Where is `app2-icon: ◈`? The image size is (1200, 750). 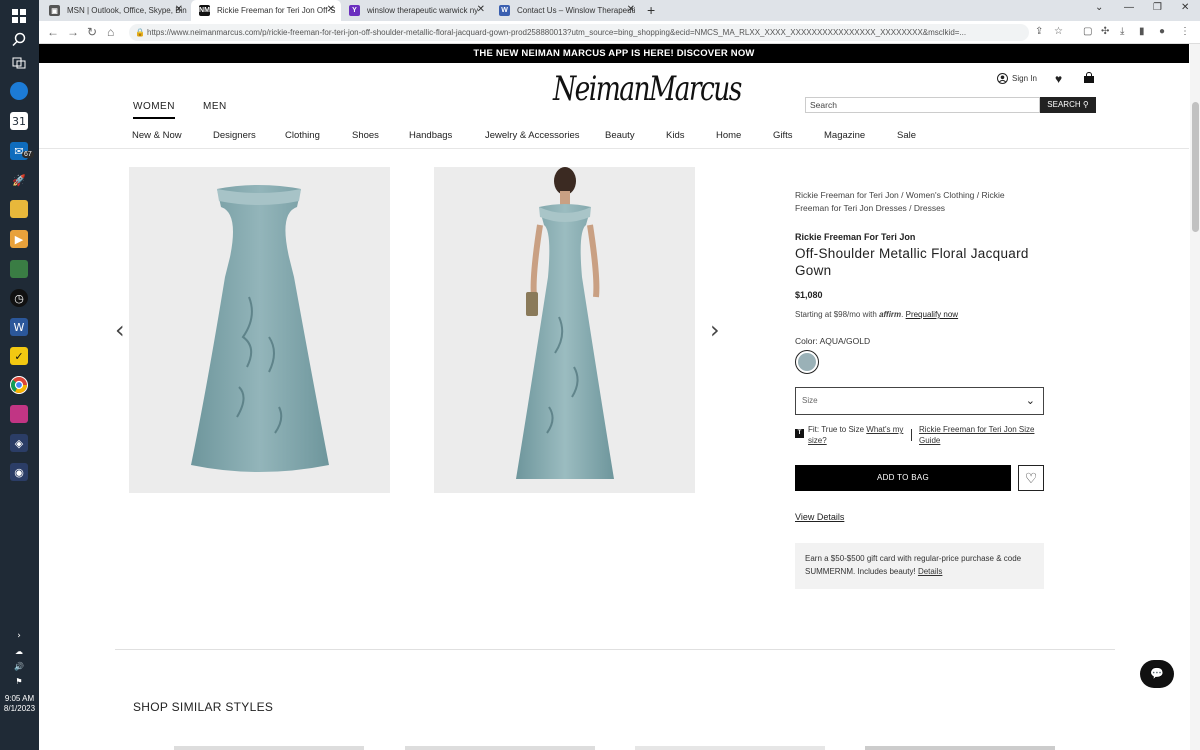
app2-icon: ◈ is located at coordinates (19, 443).